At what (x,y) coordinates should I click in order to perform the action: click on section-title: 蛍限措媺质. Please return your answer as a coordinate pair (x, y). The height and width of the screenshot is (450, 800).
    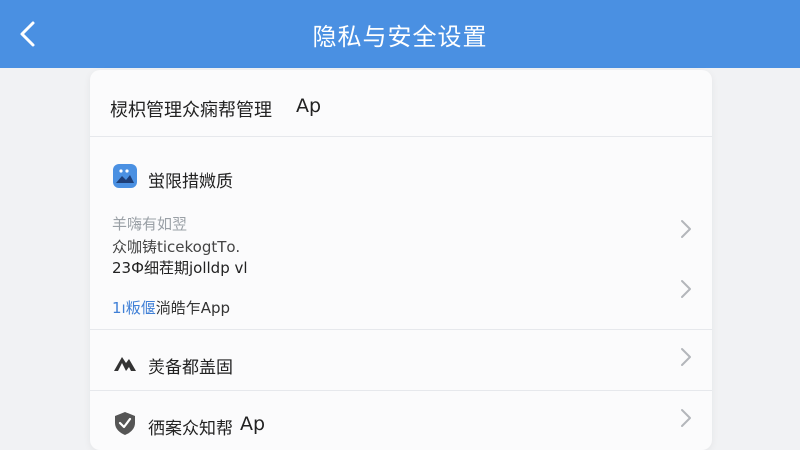
    Looking at the image, I should click on (190, 182).